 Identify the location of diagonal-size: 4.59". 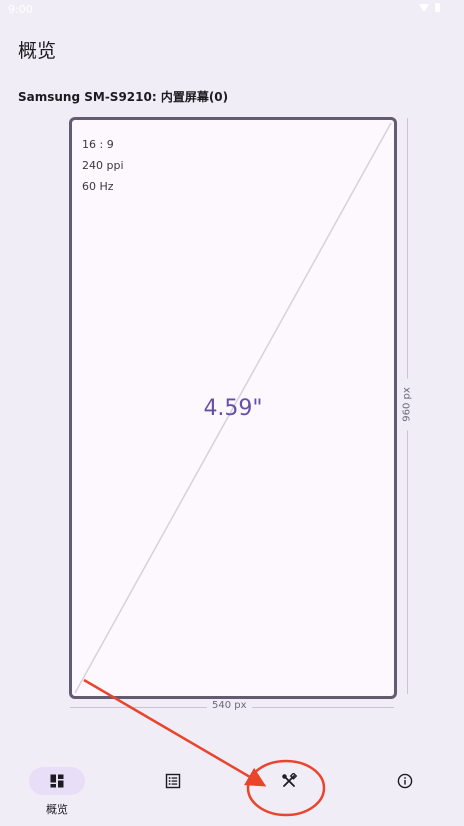
(233, 408).